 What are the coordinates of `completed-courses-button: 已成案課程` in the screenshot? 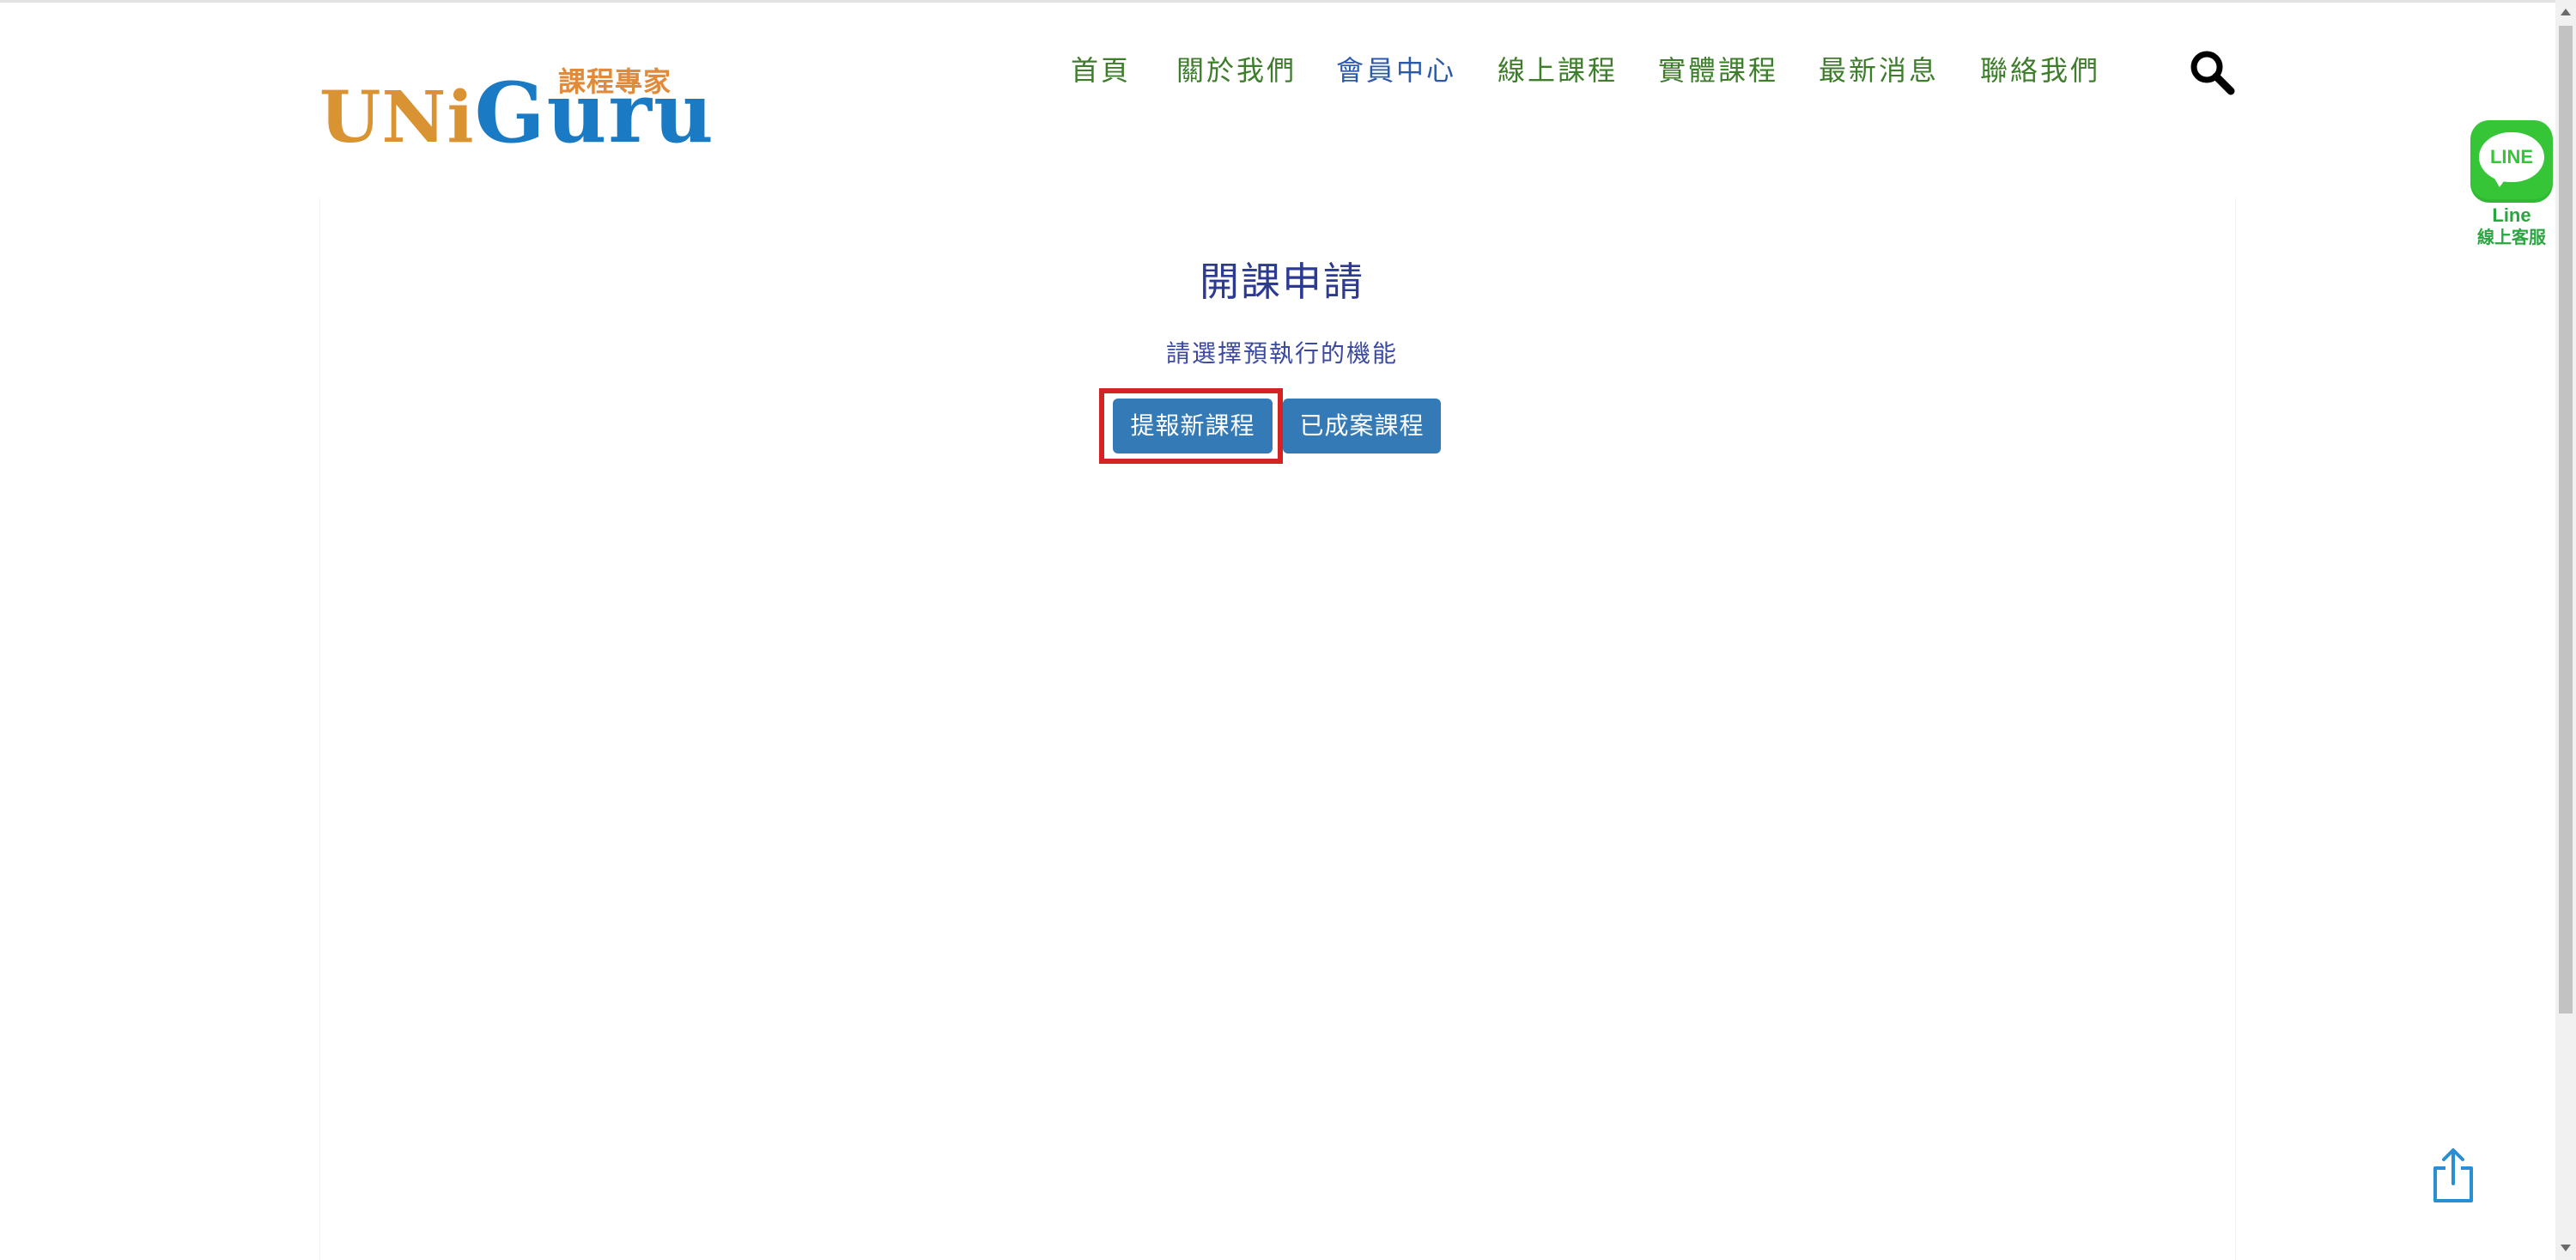 It's located at (1362, 426).